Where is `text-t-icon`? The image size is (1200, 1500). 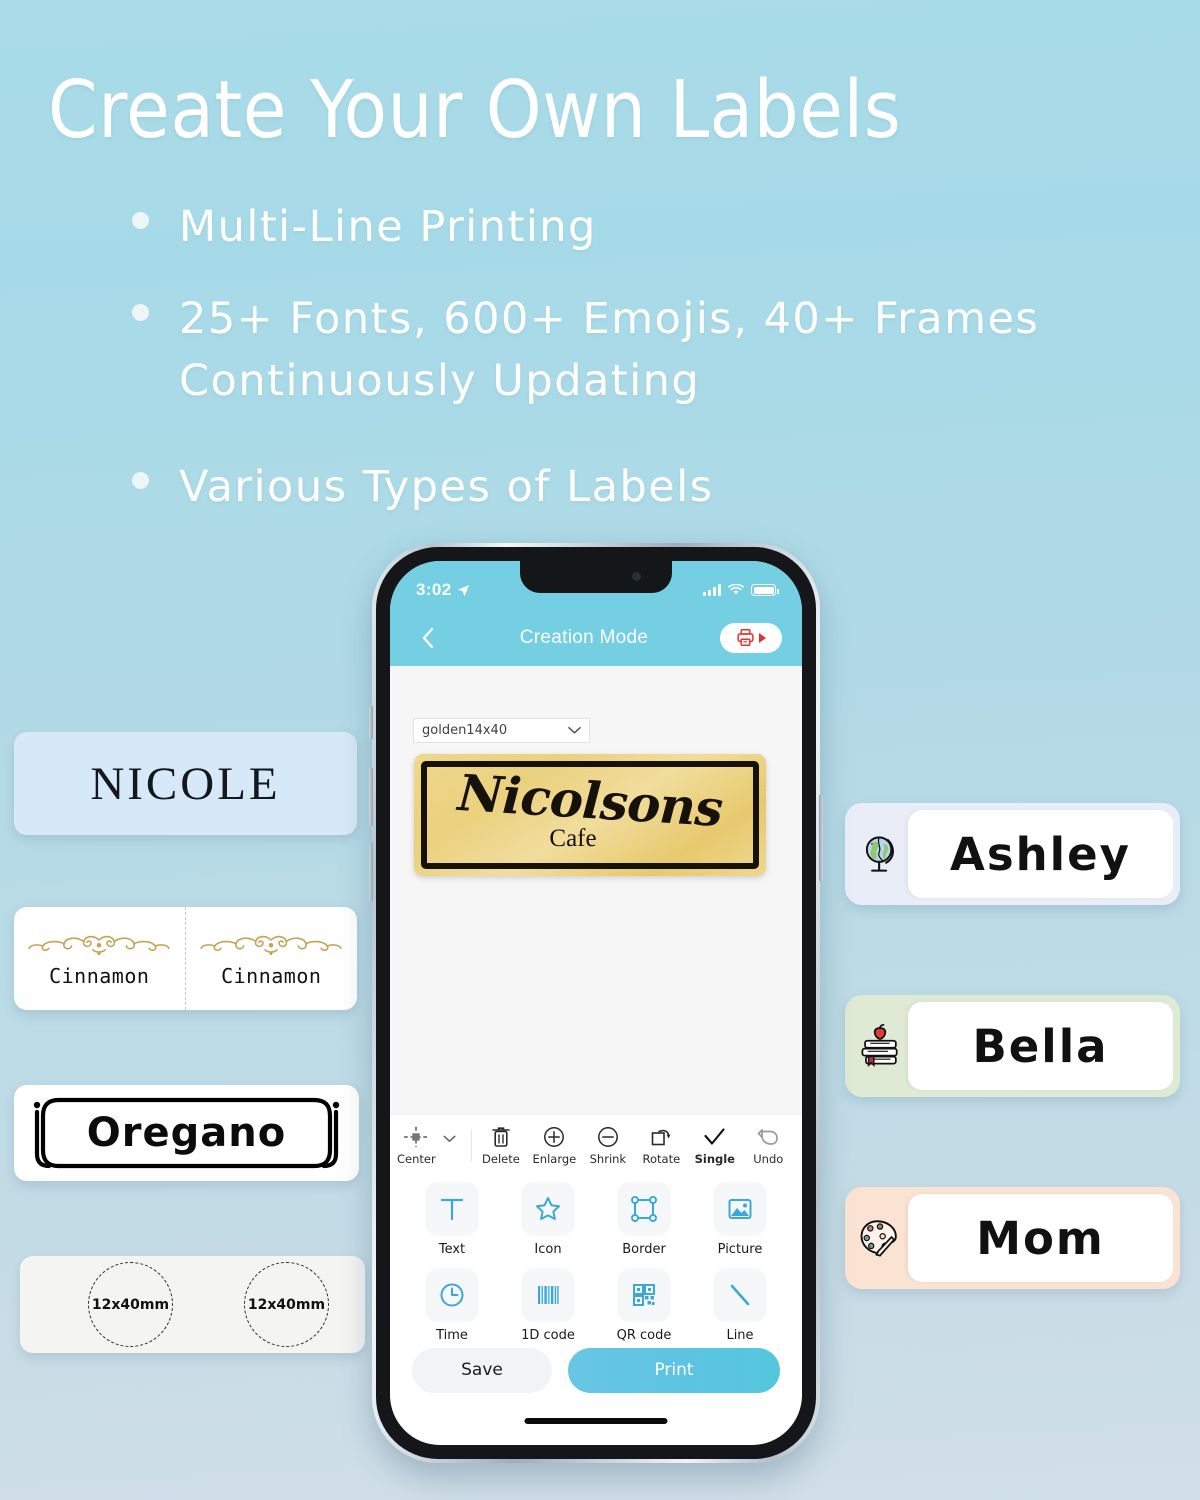
text-t-icon is located at coordinates (452, 1209).